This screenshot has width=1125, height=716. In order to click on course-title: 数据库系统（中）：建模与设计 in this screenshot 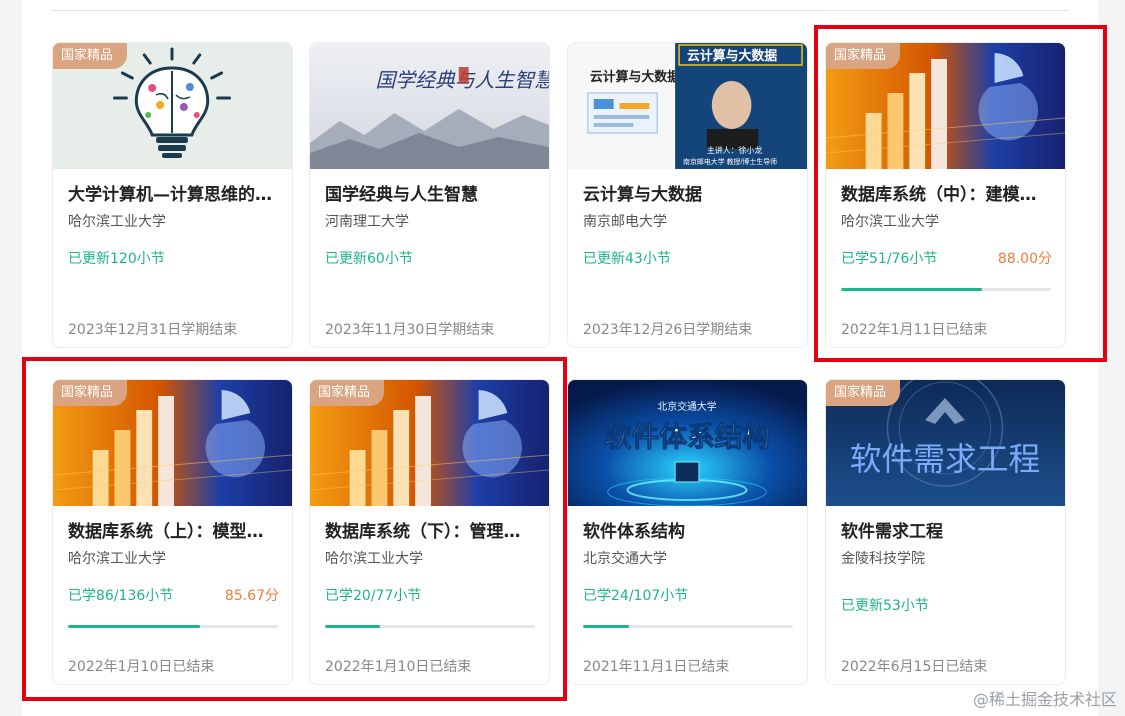, I will do `click(947, 192)`.